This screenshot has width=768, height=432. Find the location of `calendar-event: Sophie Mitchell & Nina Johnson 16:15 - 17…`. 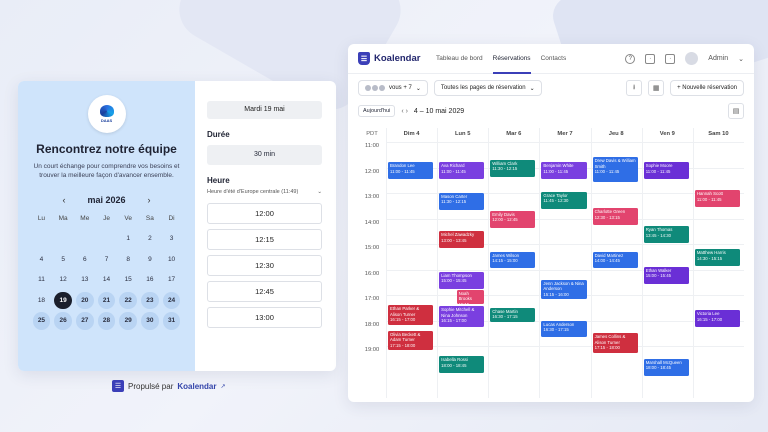

calendar-event: Sophie Mitchell & Nina Johnson 16:15 - 17… is located at coordinates (462, 317).